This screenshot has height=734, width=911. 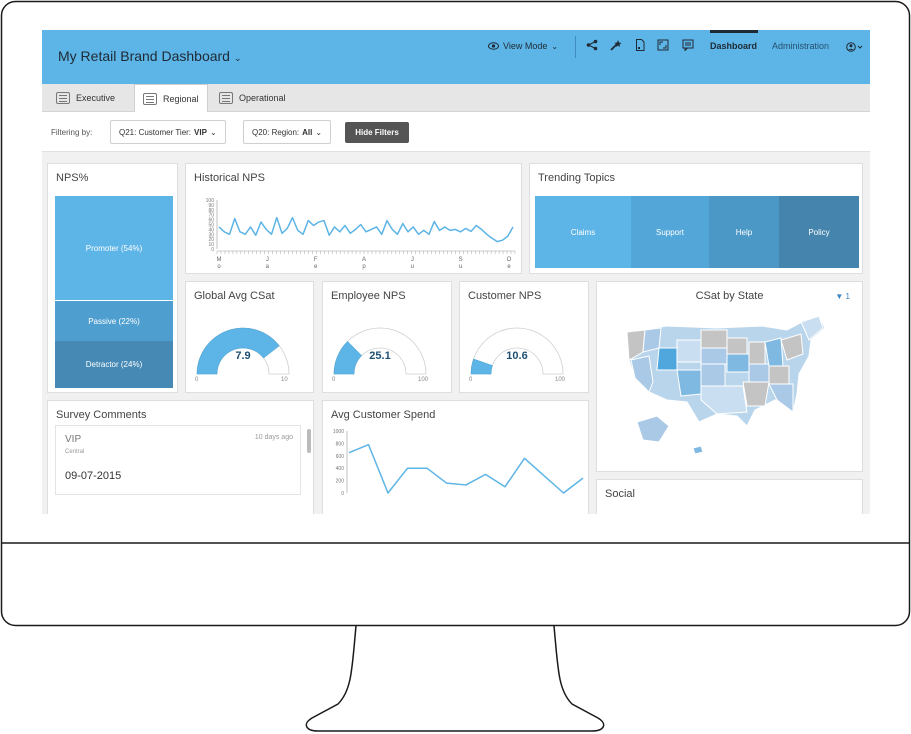 I want to click on tab-executive: Executive, so click(x=85, y=98).